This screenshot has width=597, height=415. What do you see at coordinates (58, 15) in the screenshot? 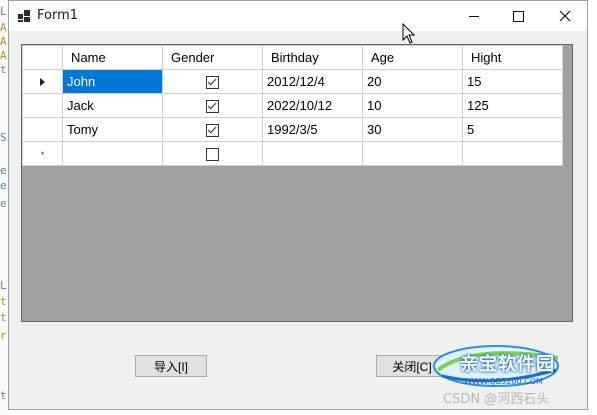
I see `window-title: Form1` at bounding box center [58, 15].